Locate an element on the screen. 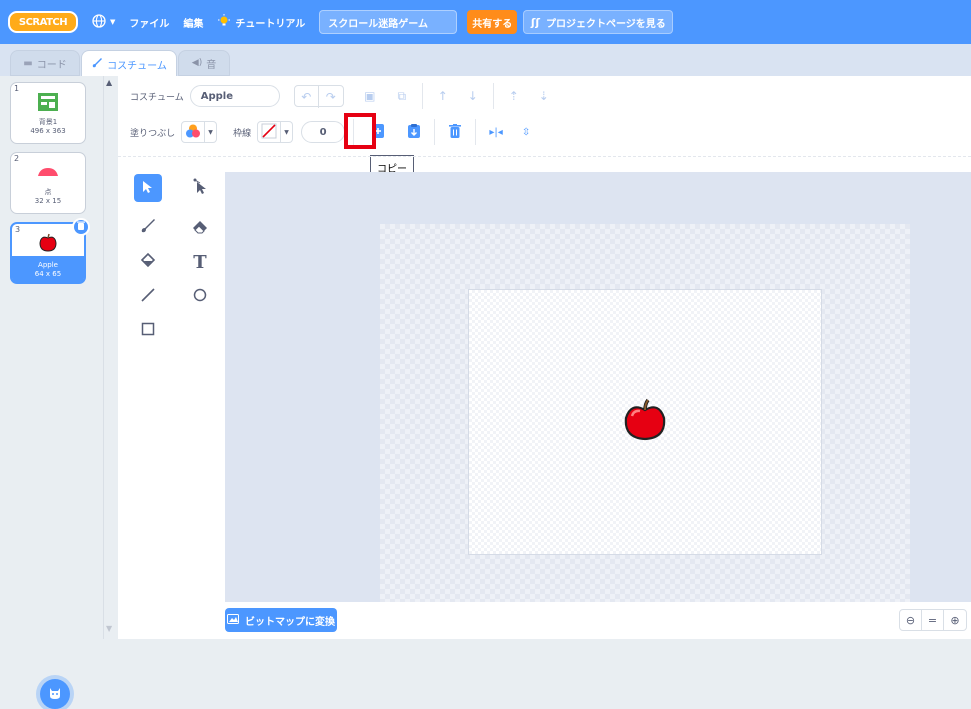  circle-tool is located at coordinates (200, 296).